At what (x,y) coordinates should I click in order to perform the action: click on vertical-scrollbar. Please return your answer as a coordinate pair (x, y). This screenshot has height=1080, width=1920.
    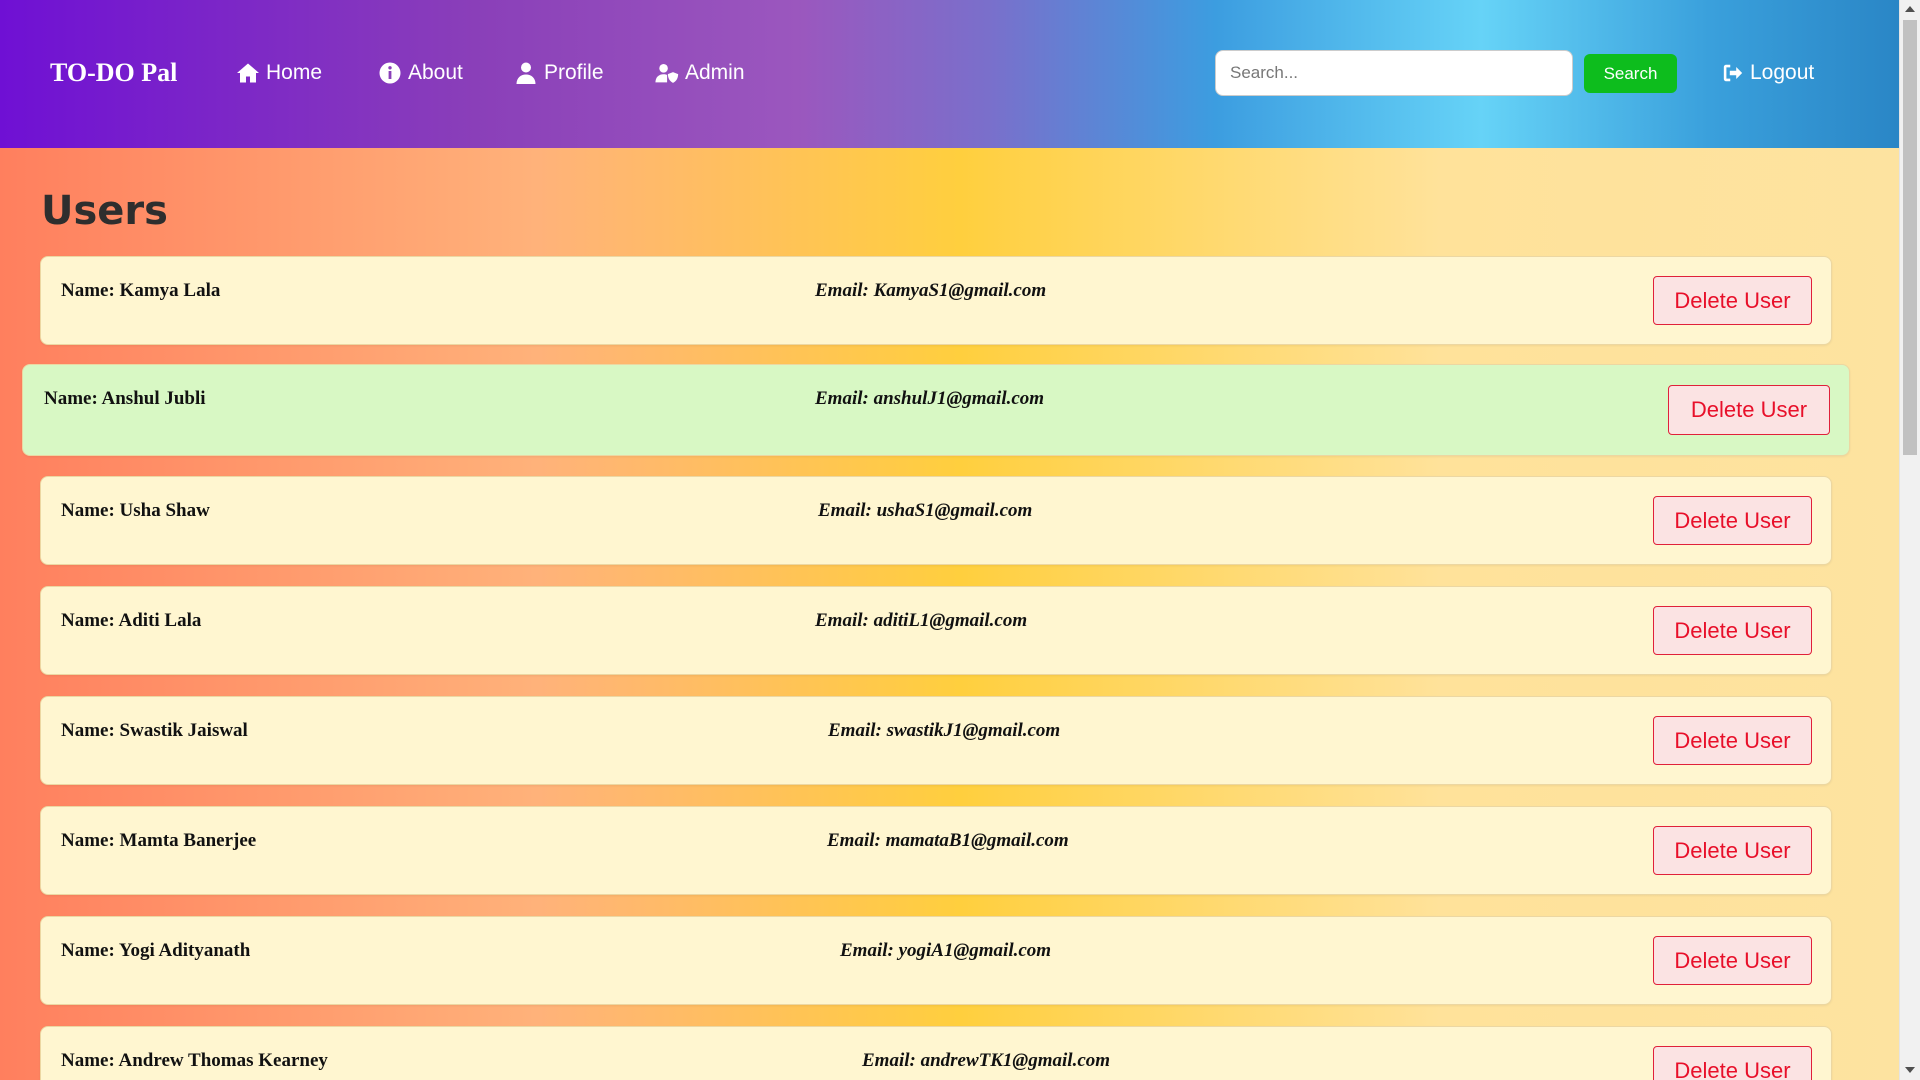
    Looking at the image, I should click on (1909, 540).